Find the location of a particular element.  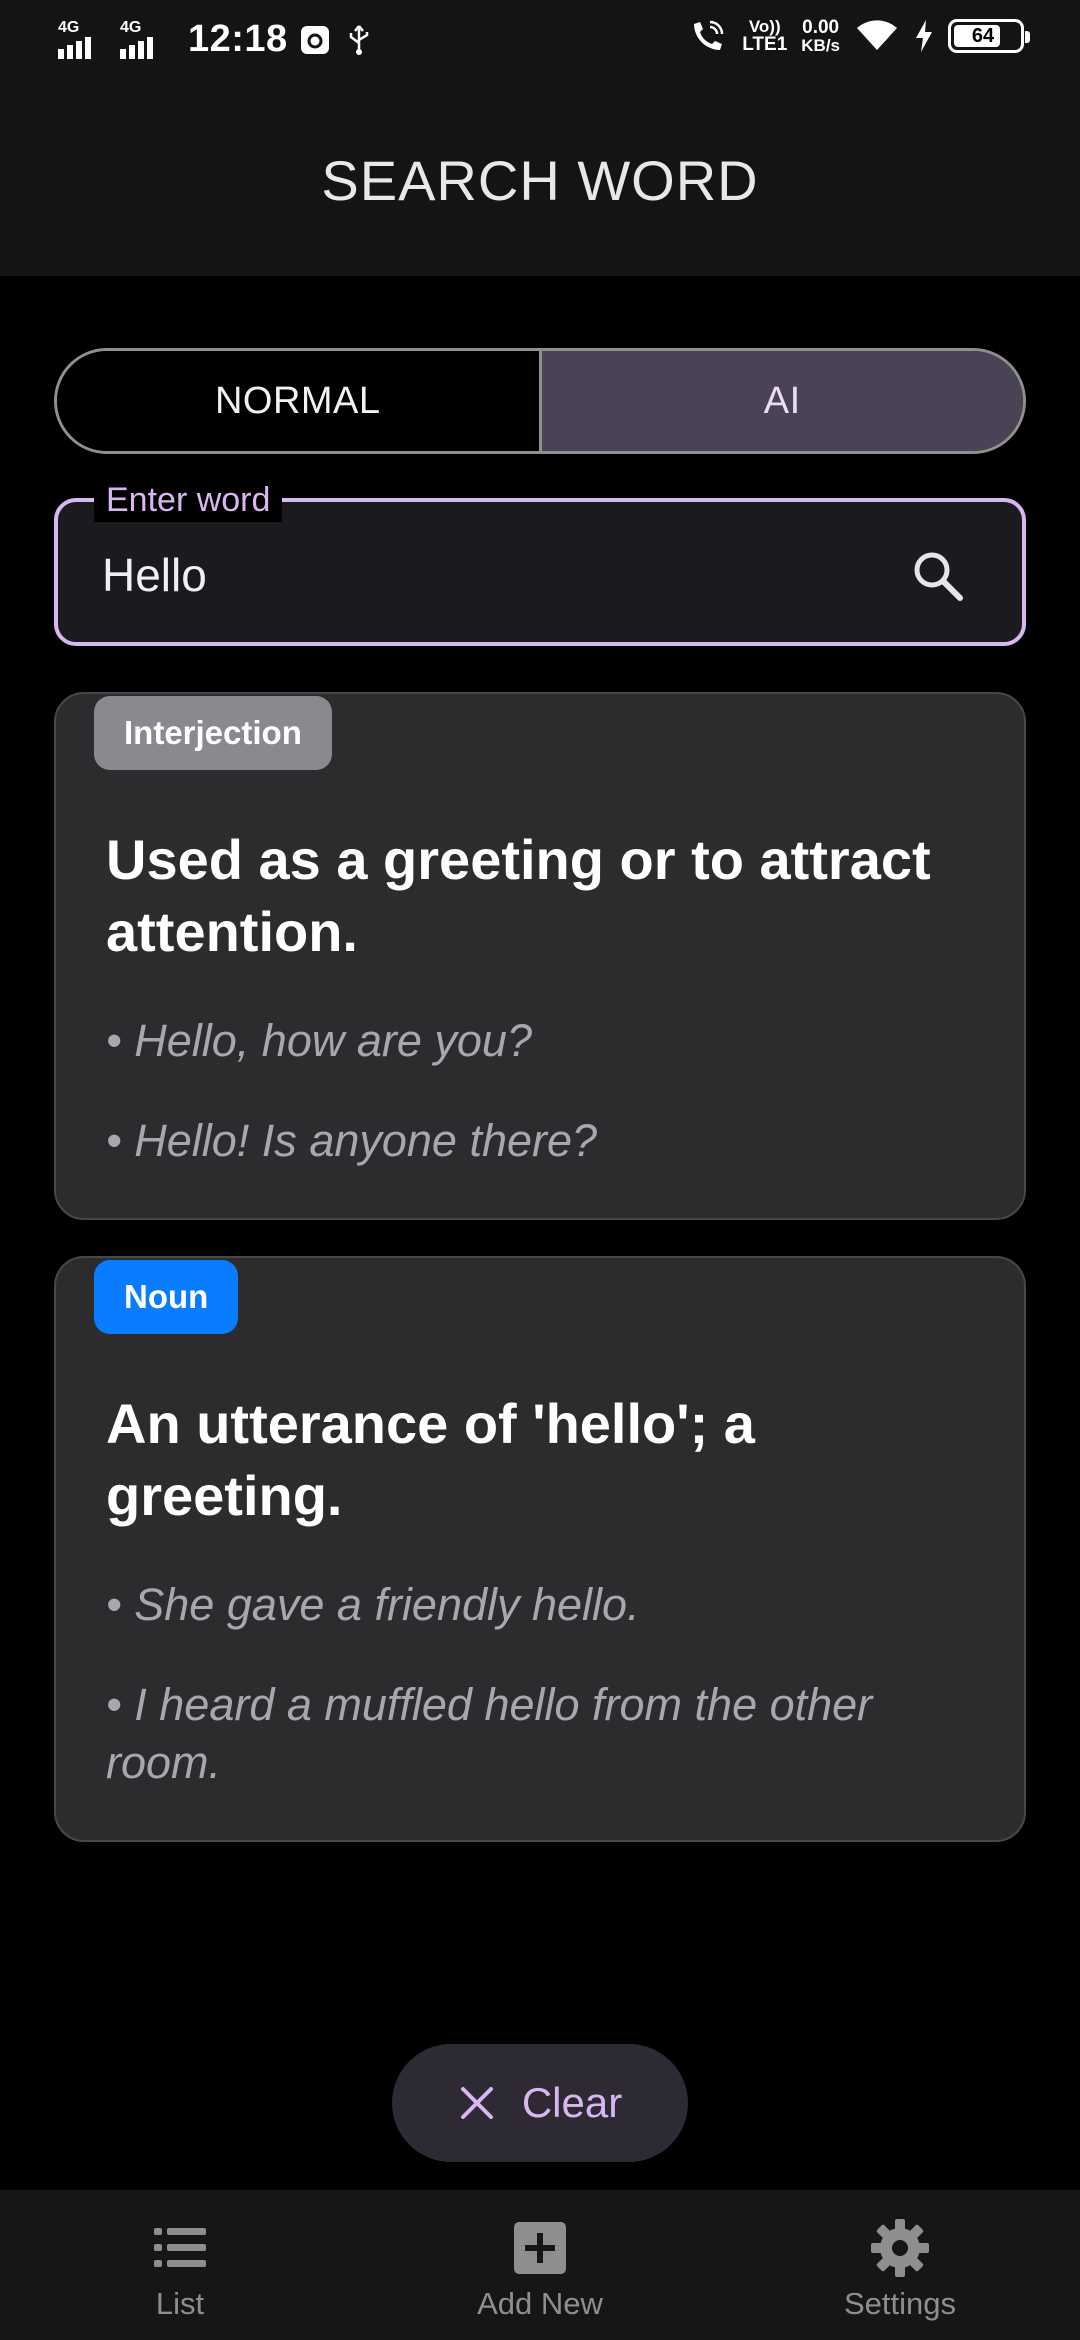

search-field: Enter word is located at coordinates (540, 562).